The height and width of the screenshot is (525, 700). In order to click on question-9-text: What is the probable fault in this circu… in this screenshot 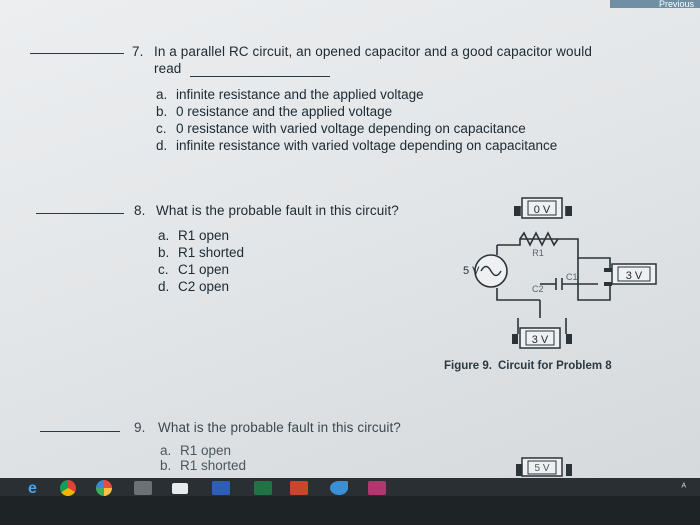, I will do `click(279, 427)`.